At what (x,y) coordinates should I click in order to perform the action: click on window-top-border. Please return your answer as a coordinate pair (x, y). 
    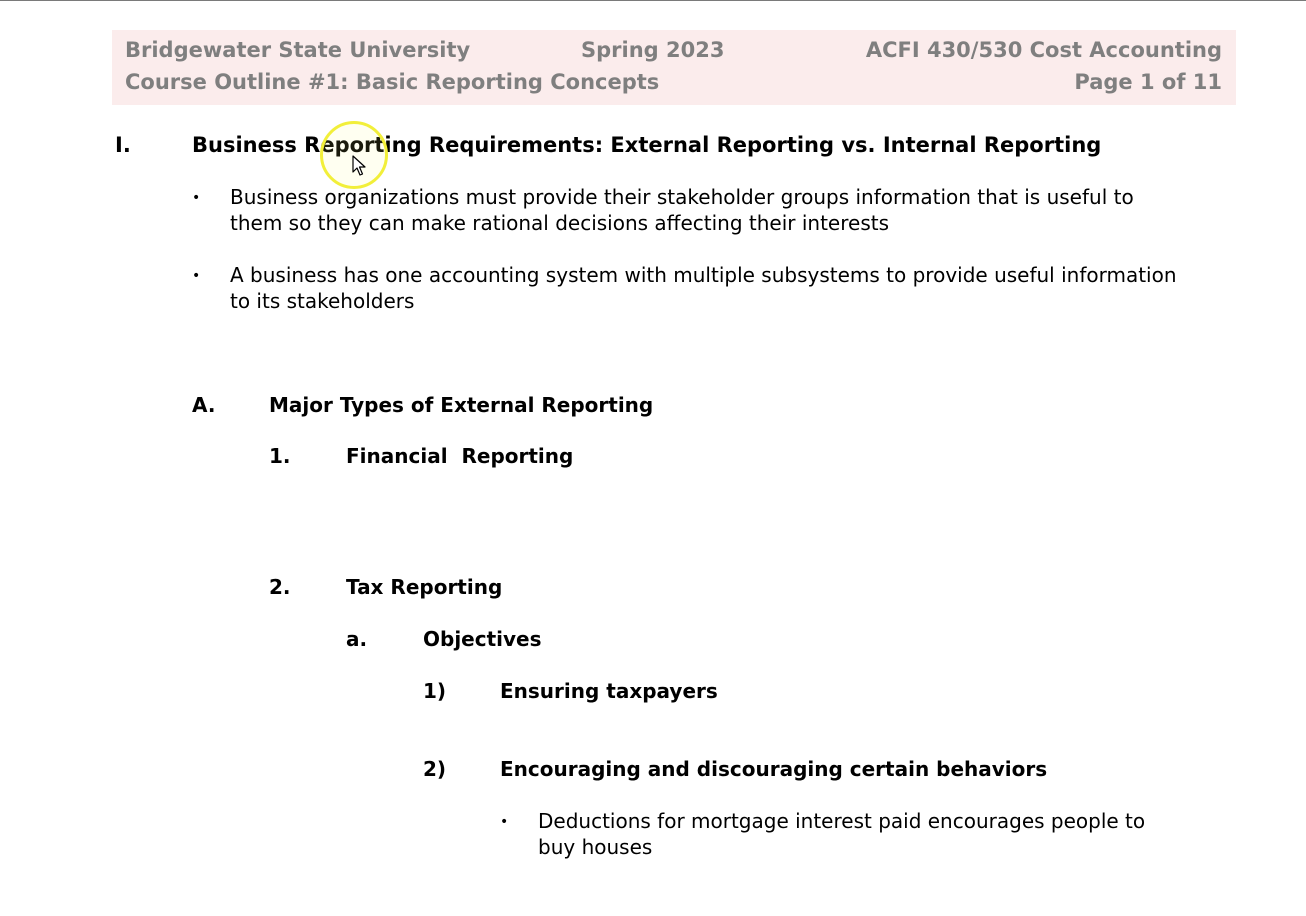
    Looking at the image, I should click on (653, 0).